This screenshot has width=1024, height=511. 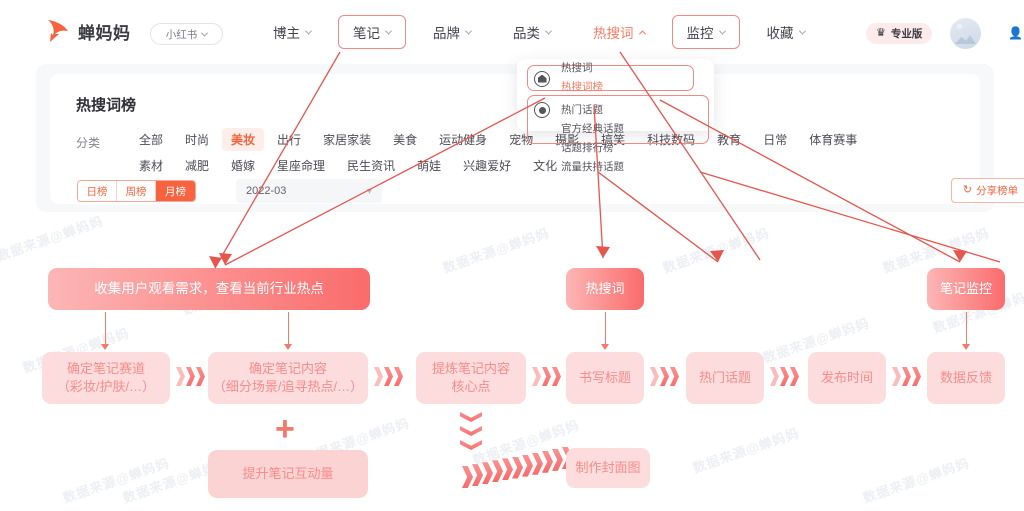 I want to click on pro-version-badge: ♛ 专业版, so click(x=899, y=33).